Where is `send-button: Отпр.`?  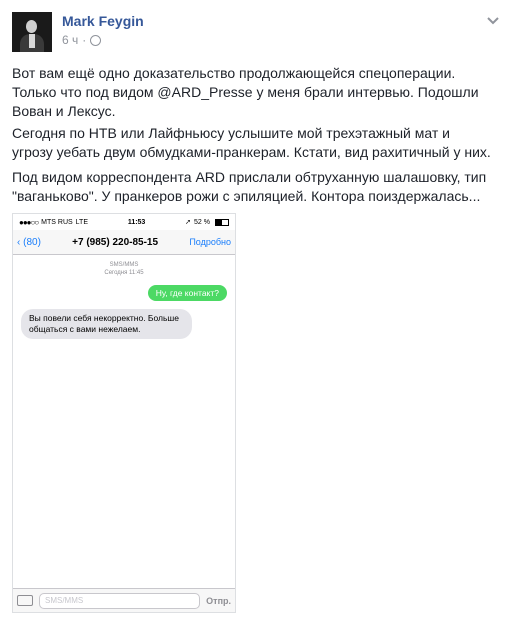
send-button: Отпр. is located at coordinates (218, 600).